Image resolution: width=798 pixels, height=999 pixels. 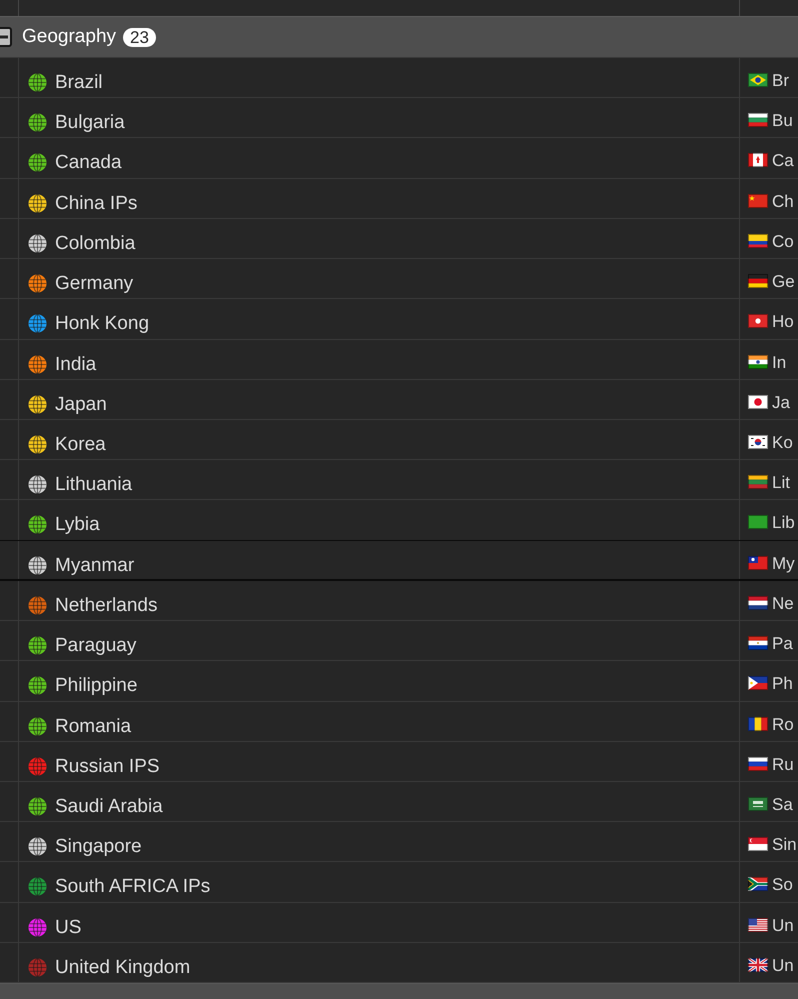 What do you see at coordinates (399, 802) in the screenshot?
I see `table-row: Saudi Arabia Sa` at bounding box center [399, 802].